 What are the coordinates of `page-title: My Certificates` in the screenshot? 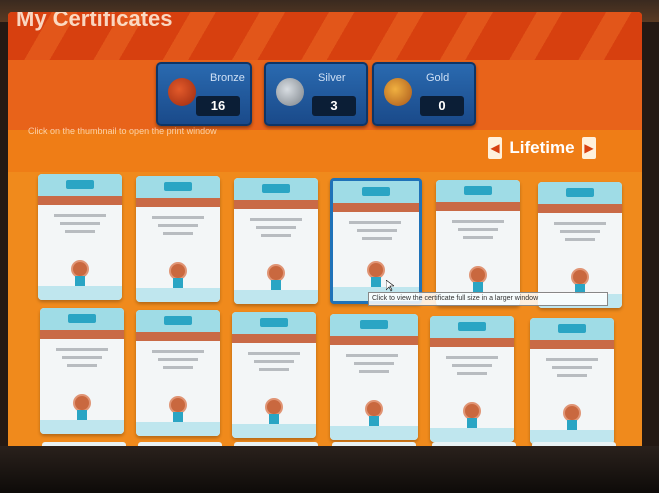 It's located at (94, 21).